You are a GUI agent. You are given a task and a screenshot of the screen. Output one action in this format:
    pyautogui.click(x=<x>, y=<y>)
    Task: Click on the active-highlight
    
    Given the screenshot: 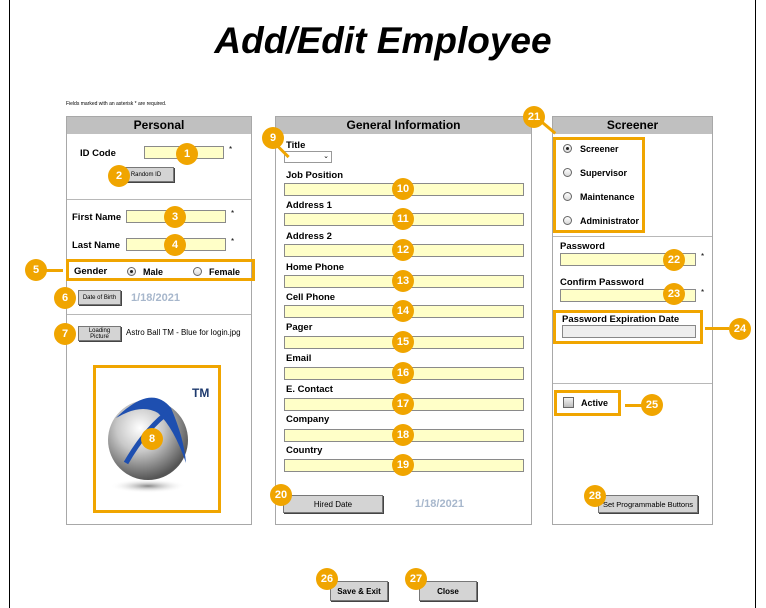 What is the action you would take?
    pyautogui.click(x=587, y=403)
    